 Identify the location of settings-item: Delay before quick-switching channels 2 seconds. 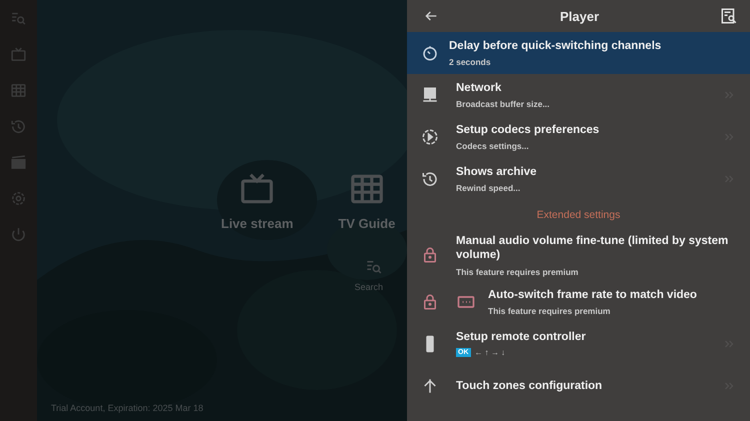
(578, 53).